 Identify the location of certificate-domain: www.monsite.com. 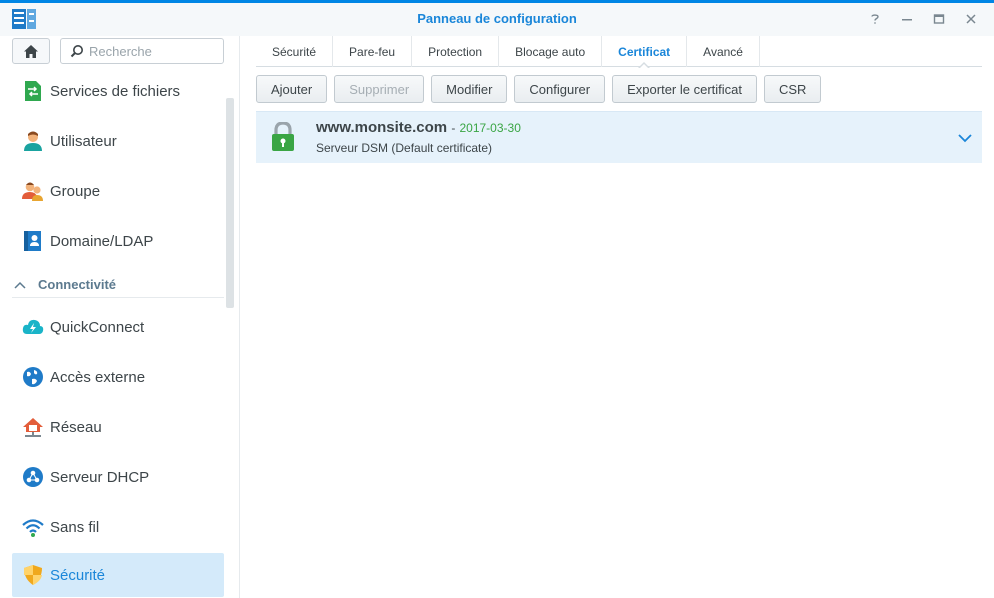
(382, 127).